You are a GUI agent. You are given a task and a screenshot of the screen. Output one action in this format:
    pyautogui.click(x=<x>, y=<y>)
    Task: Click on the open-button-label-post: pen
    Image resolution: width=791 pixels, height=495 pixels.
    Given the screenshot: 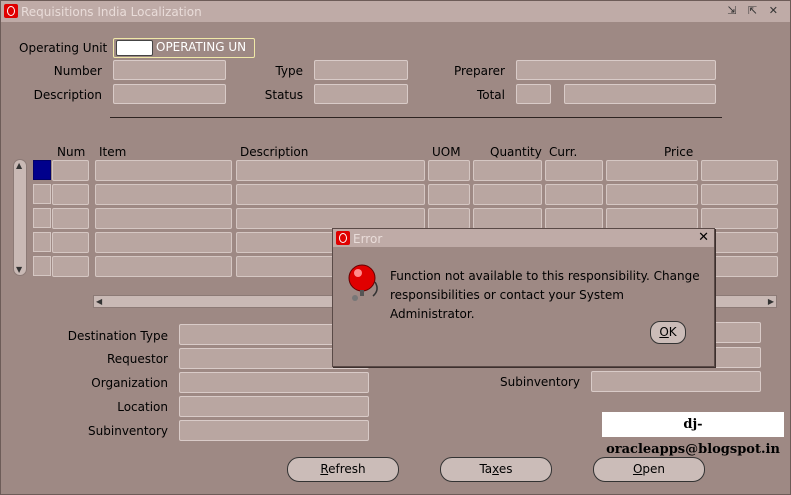 What is the action you would take?
    pyautogui.click(x=654, y=469)
    